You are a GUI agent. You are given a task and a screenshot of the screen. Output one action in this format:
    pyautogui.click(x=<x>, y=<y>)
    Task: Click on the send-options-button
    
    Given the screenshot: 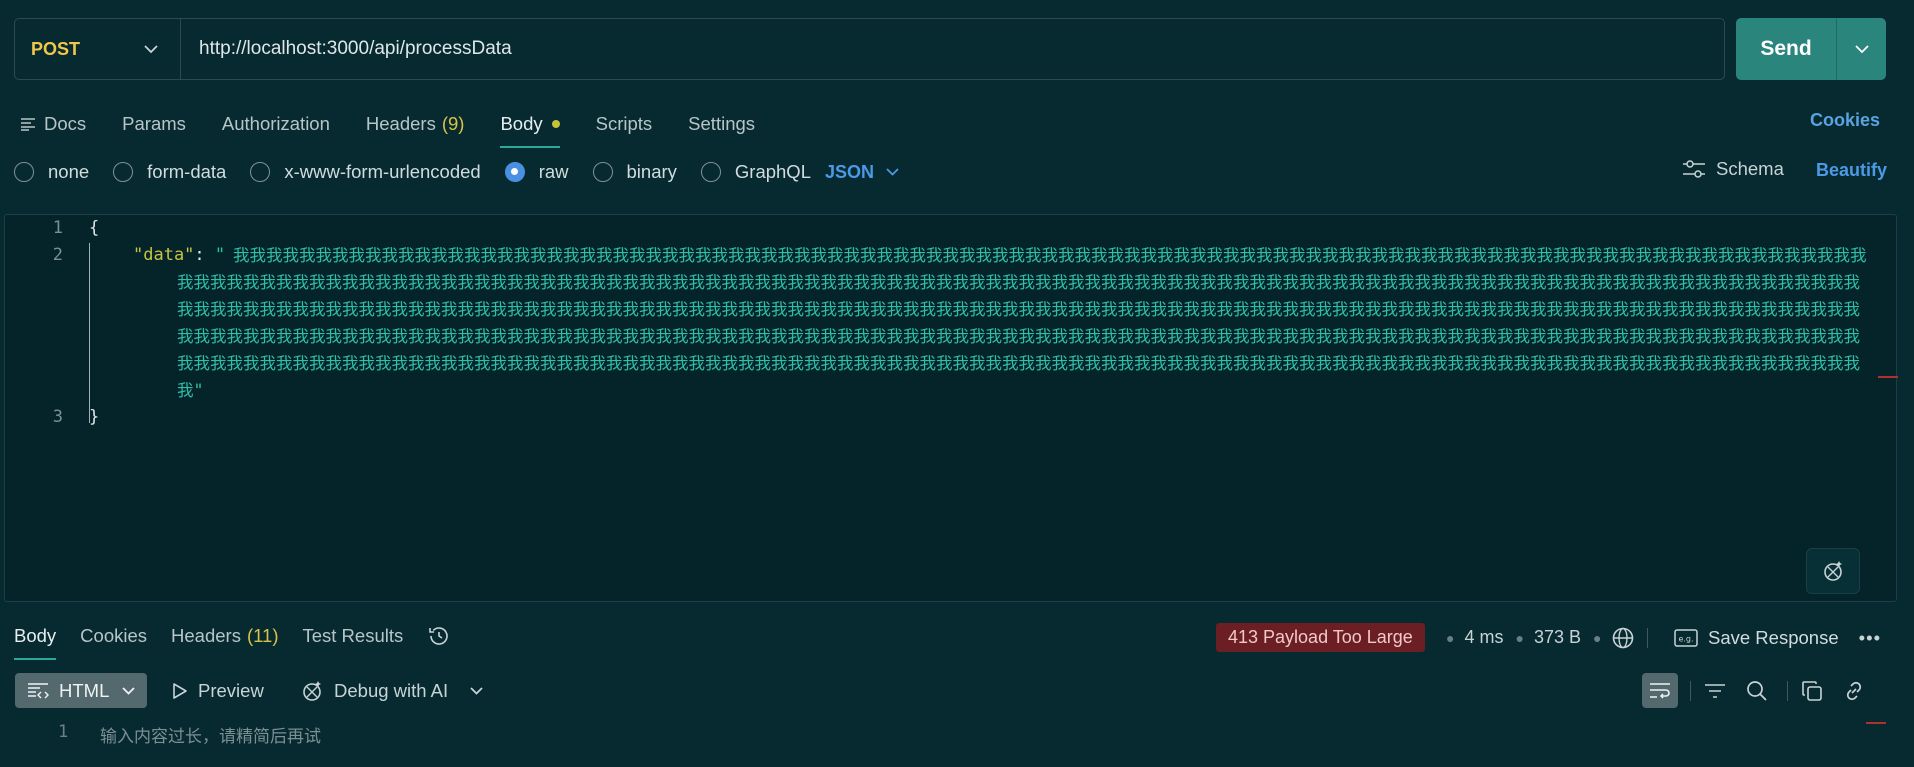 What is the action you would take?
    pyautogui.click(x=1861, y=49)
    